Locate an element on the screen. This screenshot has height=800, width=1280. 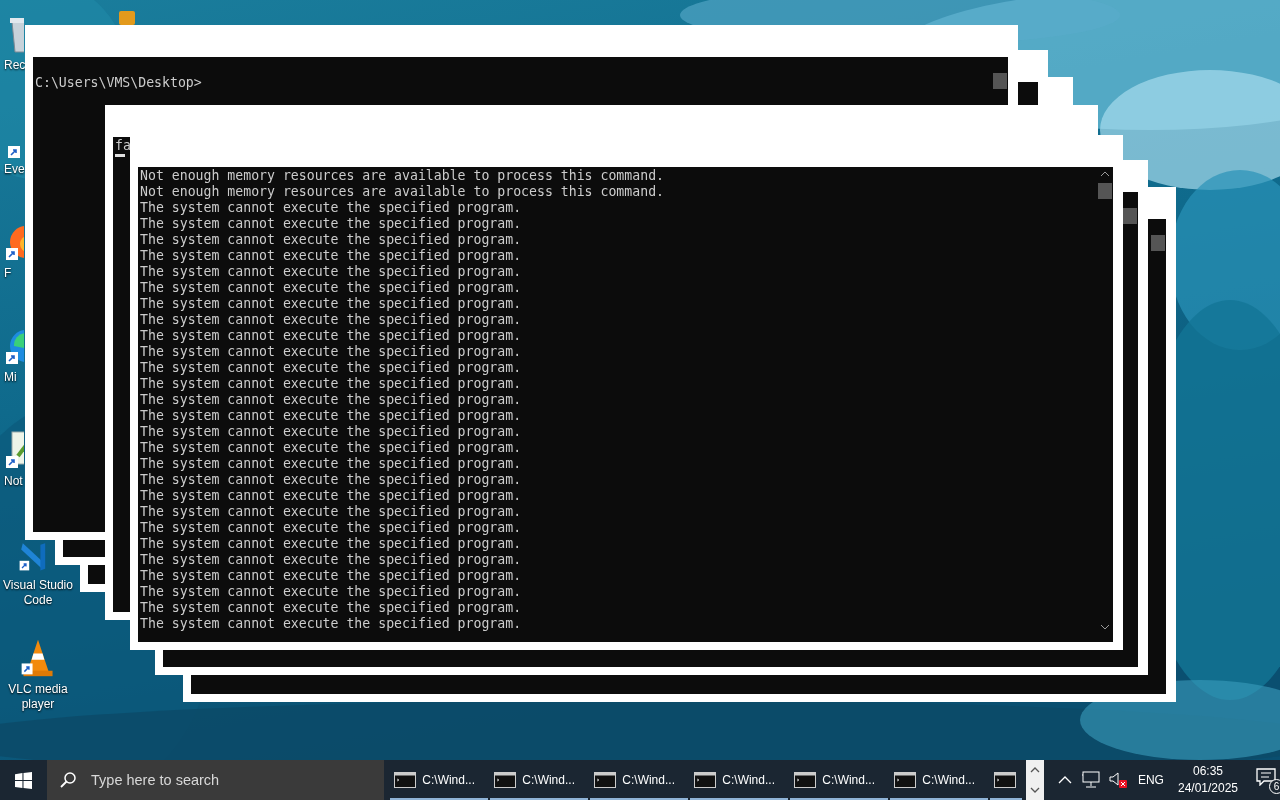
notification-icon is located at coordinates (1266, 777).